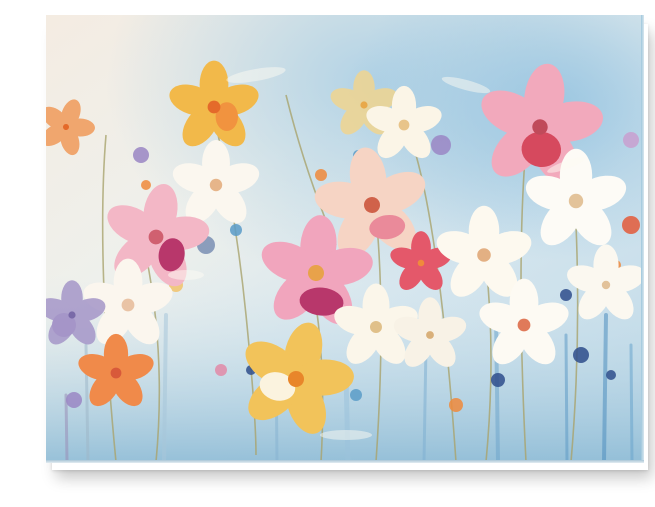 The width and height of the screenshot is (655, 507). What do you see at coordinates (642, 238) in the screenshot?
I see `canvas-edge-right` at bounding box center [642, 238].